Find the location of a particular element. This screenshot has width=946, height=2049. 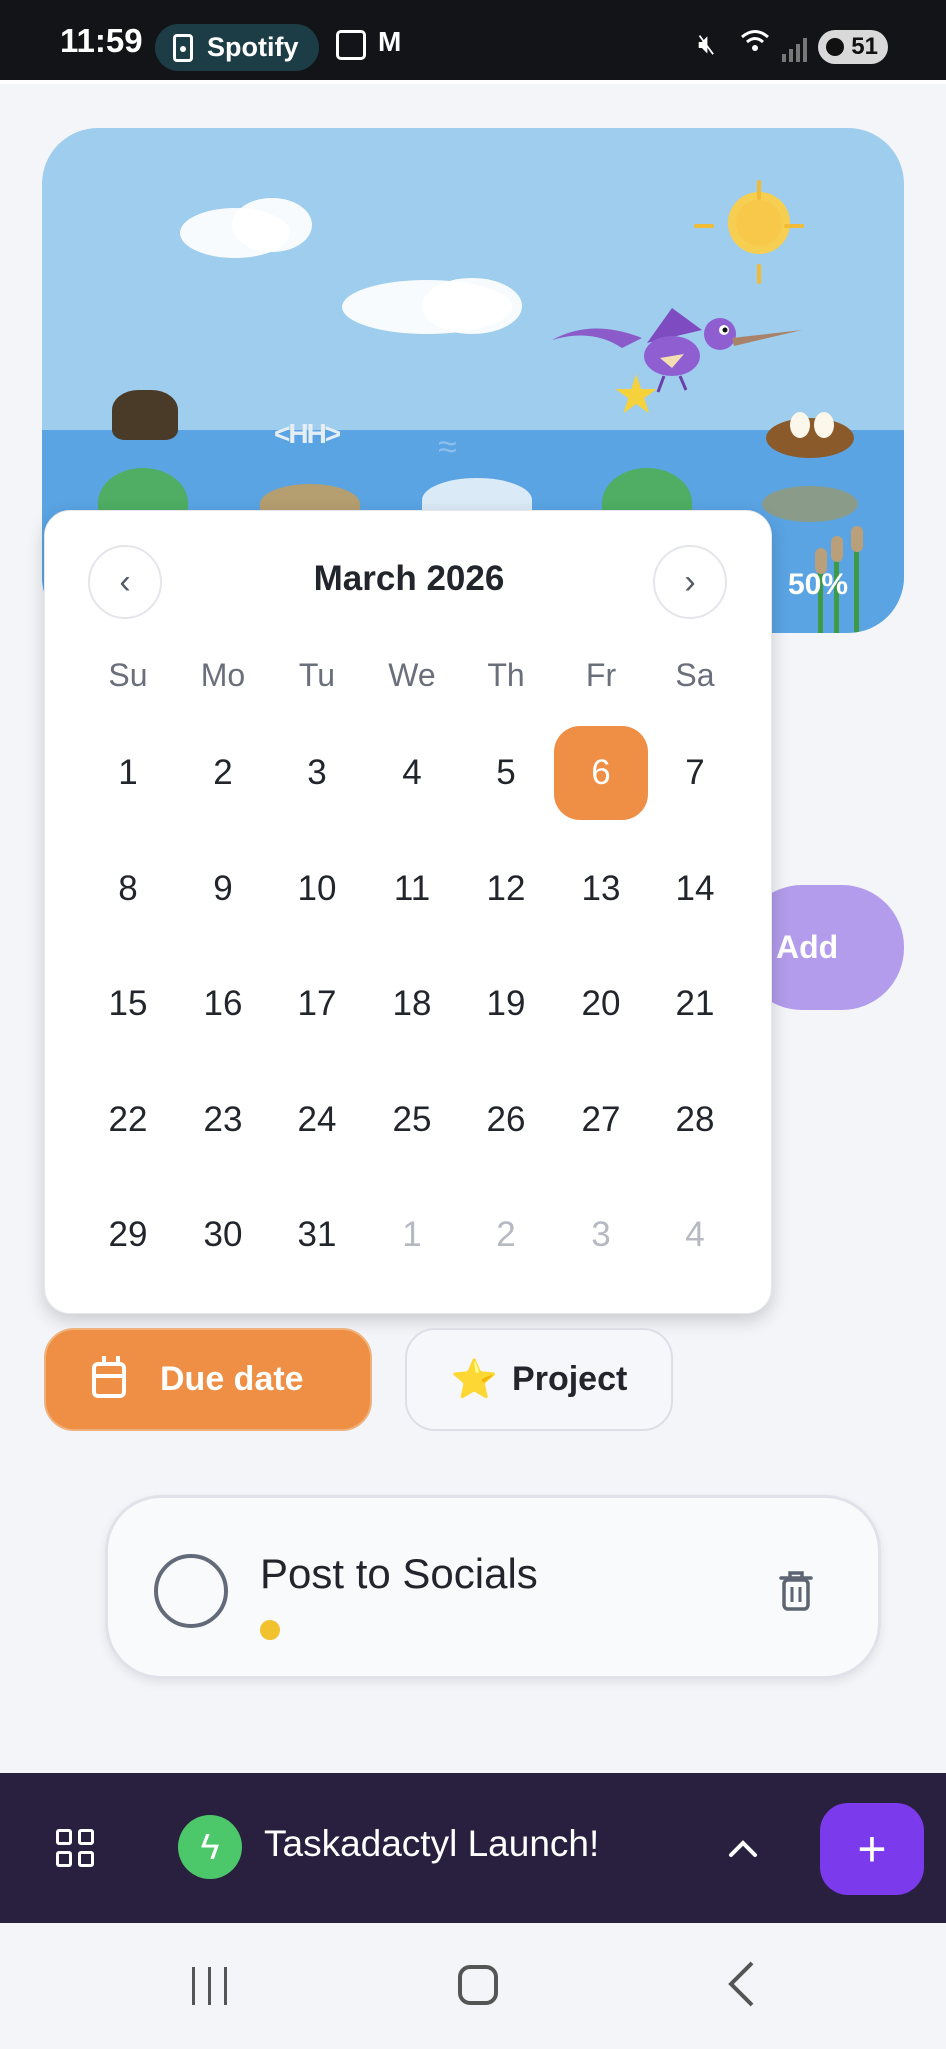

current-project-name: Taskadactyl Launch! is located at coordinates (431, 1844).